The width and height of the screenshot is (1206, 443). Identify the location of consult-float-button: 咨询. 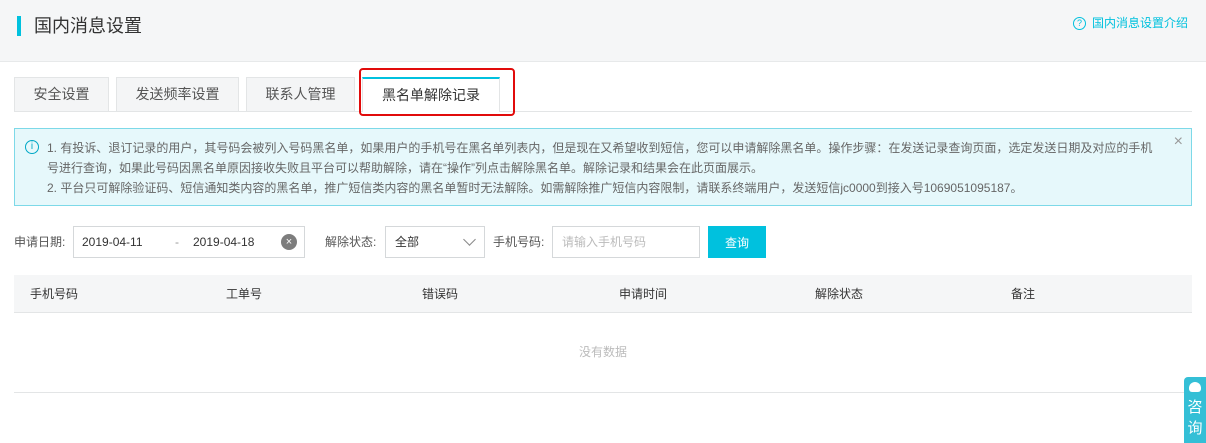
(1195, 410).